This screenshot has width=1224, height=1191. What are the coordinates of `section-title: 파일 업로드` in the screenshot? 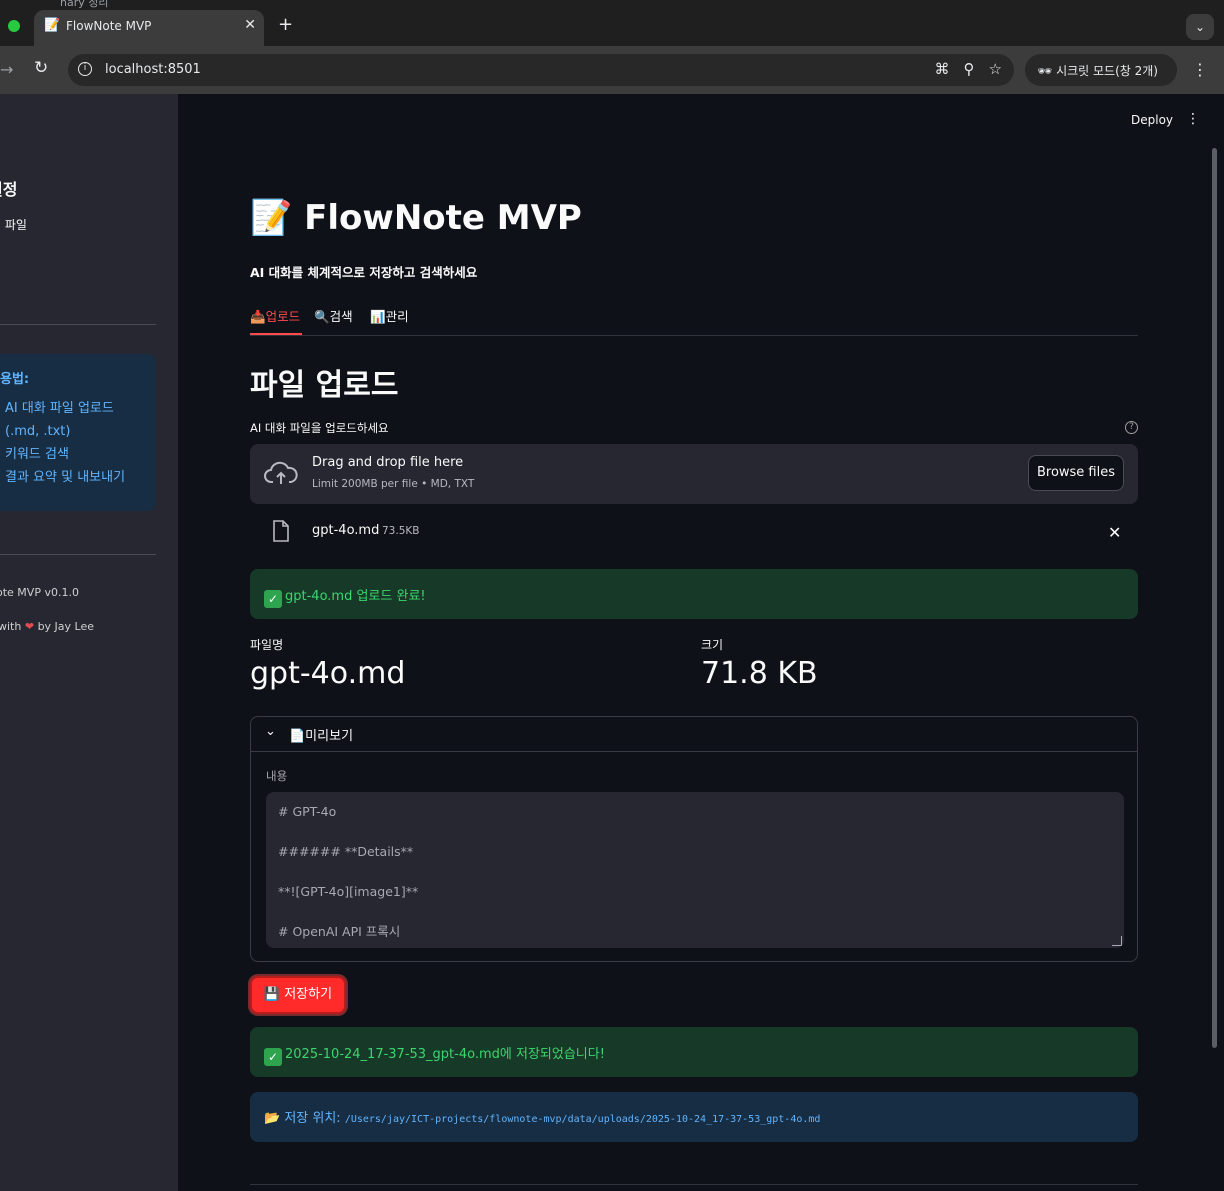 It's located at (324, 385).